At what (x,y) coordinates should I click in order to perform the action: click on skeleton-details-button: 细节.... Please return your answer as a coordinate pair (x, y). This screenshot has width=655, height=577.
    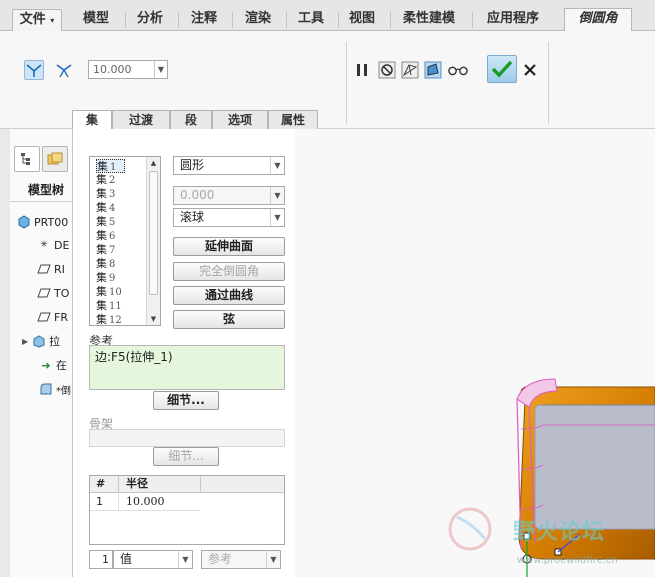
    Looking at the image, I should click on (186, 456).